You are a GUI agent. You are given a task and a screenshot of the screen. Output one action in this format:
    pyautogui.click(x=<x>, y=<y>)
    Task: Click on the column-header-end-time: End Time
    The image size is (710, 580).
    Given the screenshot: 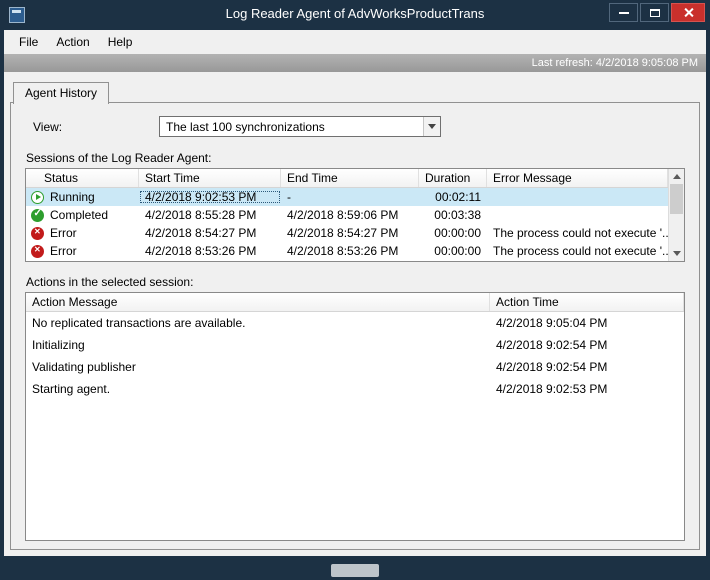 What is the action you would take?
    pyautogui.click(x=350, y=178)
    